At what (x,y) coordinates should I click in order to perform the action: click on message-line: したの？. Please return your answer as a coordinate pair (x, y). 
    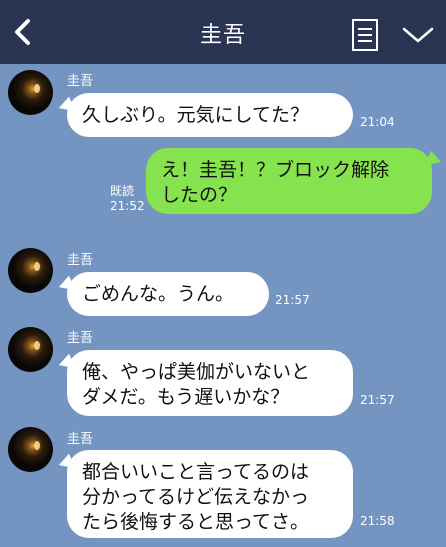
    Looking at the image, I should click on (199, 195).